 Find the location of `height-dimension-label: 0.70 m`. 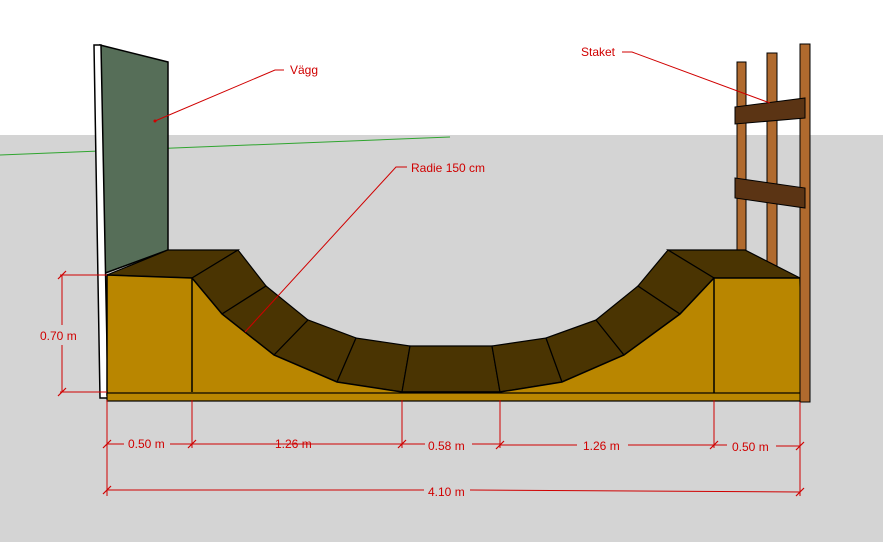

height-dimension-label: 0.70 m is located at coordinates (58, 336).